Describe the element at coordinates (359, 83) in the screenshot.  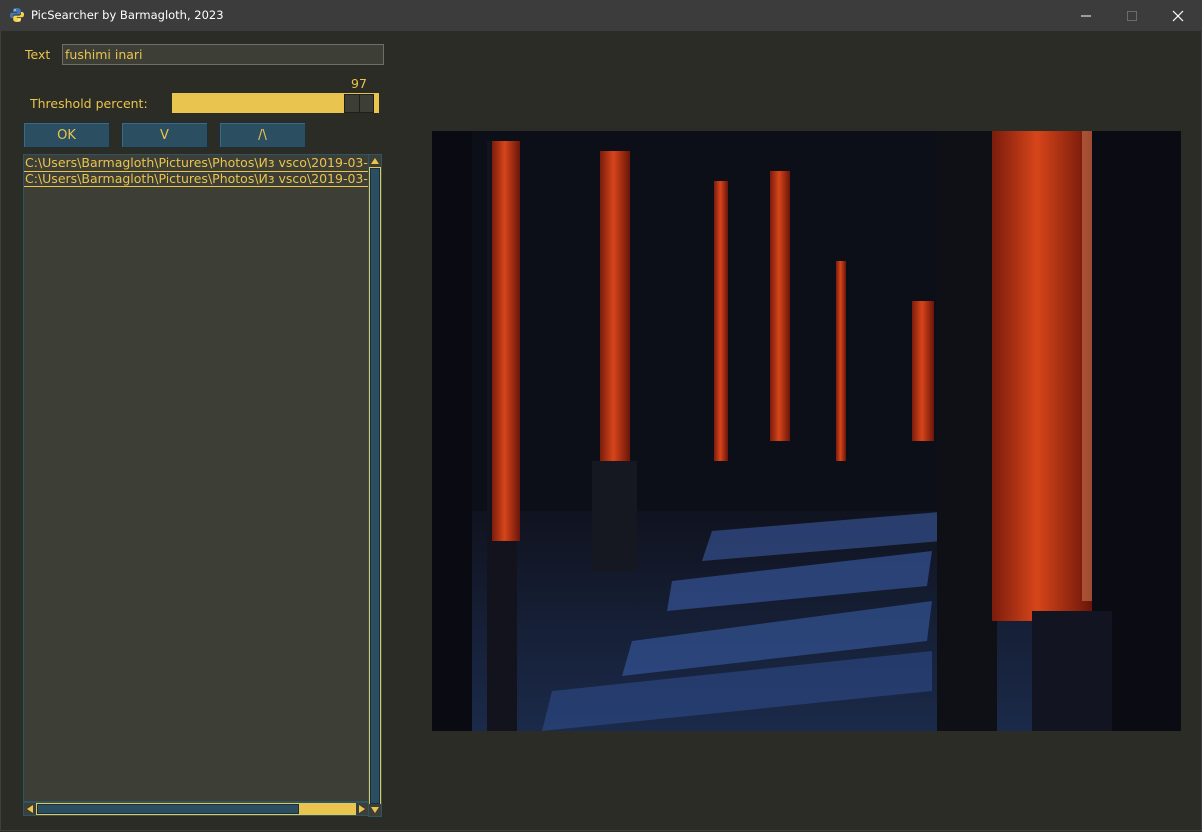
I see `threshold-value: 97` at that location.